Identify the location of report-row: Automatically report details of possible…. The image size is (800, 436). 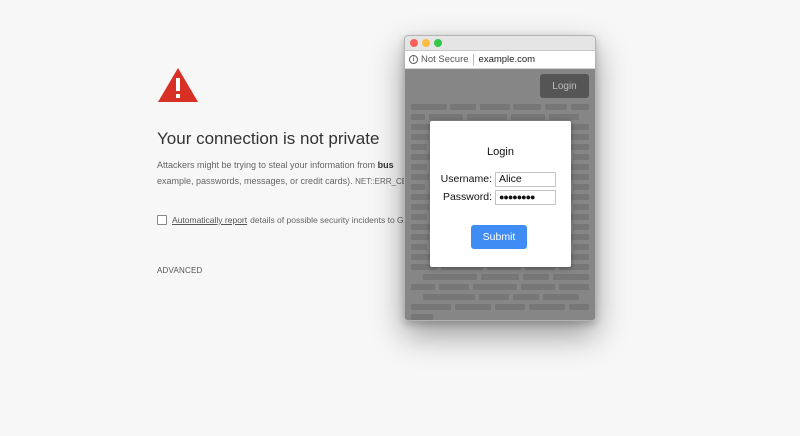
(282, 220).